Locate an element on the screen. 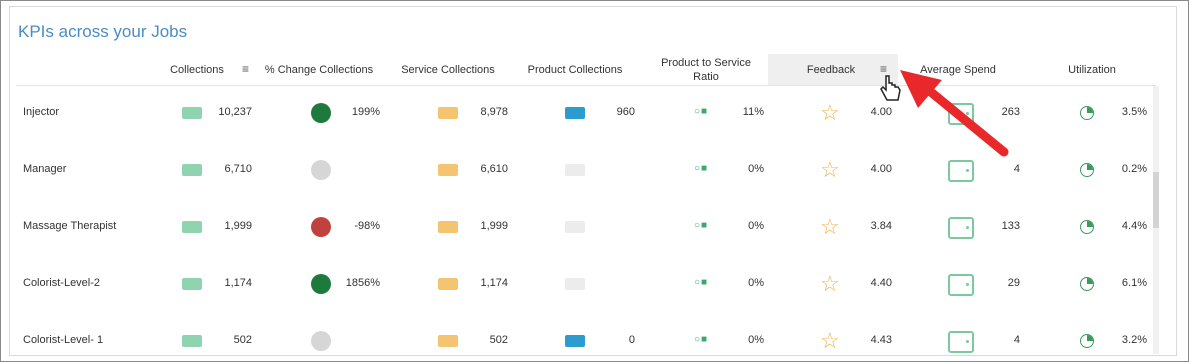 The image size is (1189, 362). header-feedback-label: Feedback is located at coordinates (831, 70).